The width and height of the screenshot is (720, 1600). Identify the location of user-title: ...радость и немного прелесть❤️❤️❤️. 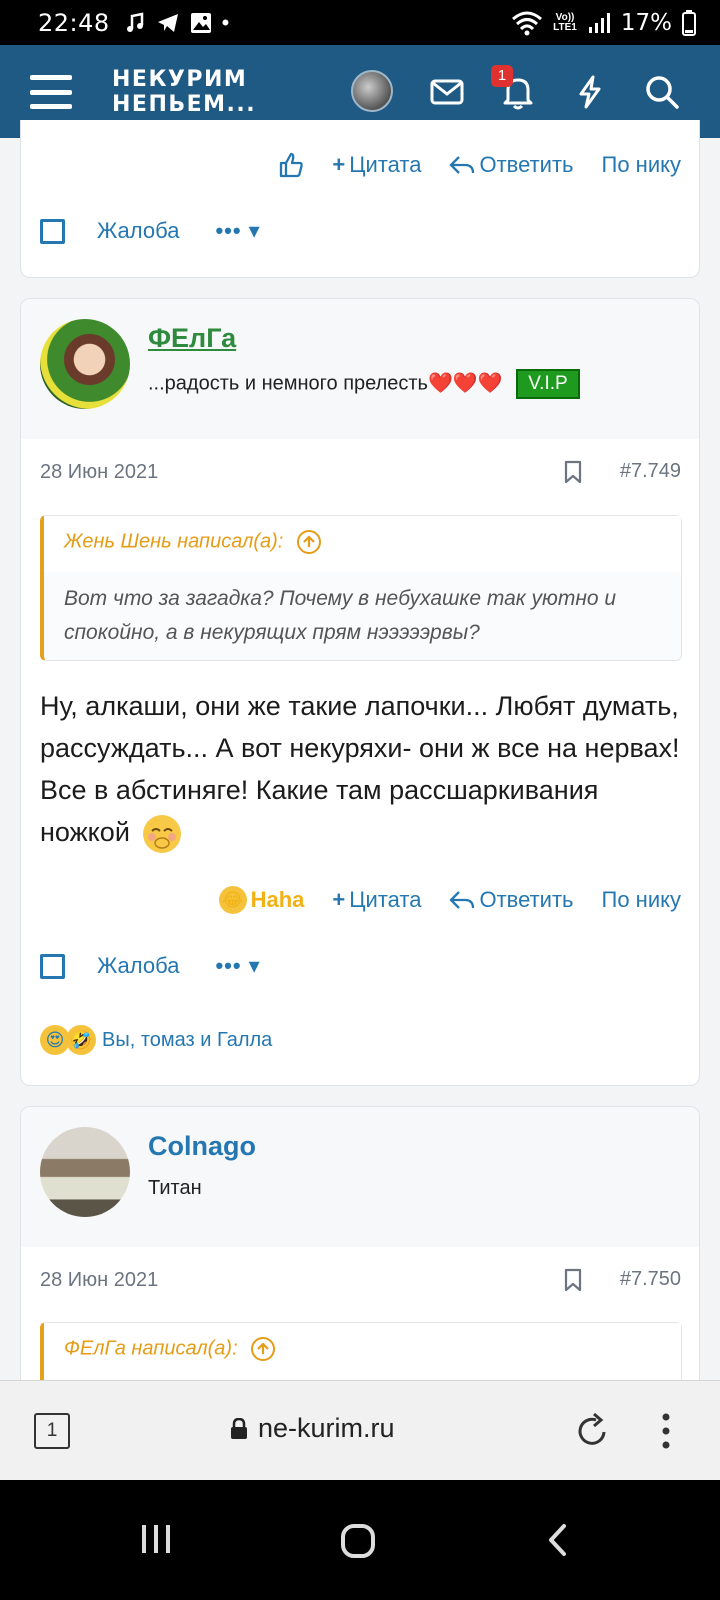
(325, 383).